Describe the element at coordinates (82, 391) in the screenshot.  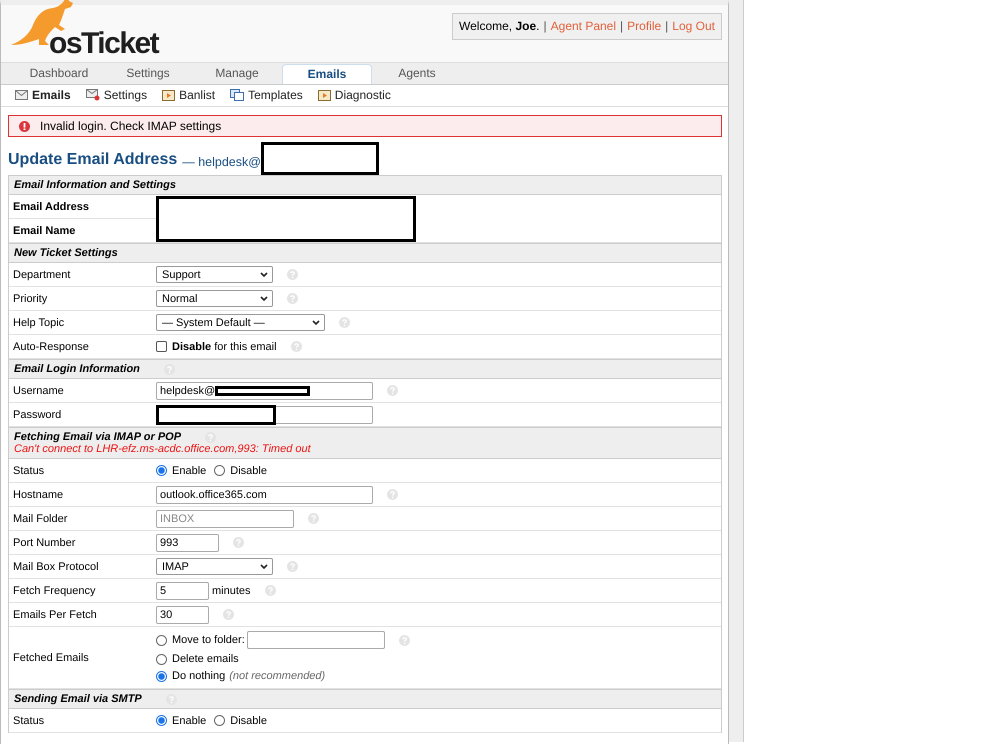
I see `field-label: Username` at that location.